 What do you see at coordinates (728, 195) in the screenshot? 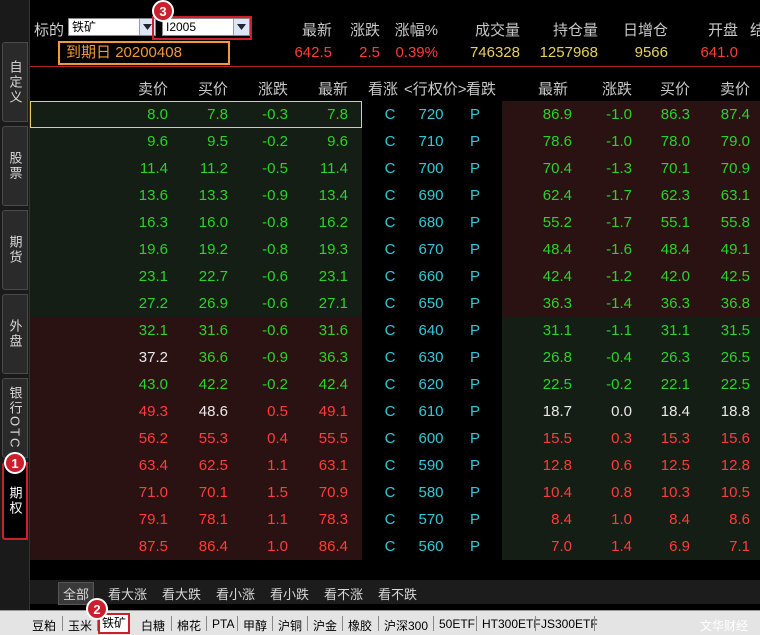
I see `cell-p-ask: 63.1` at bounding box center [728, 195].